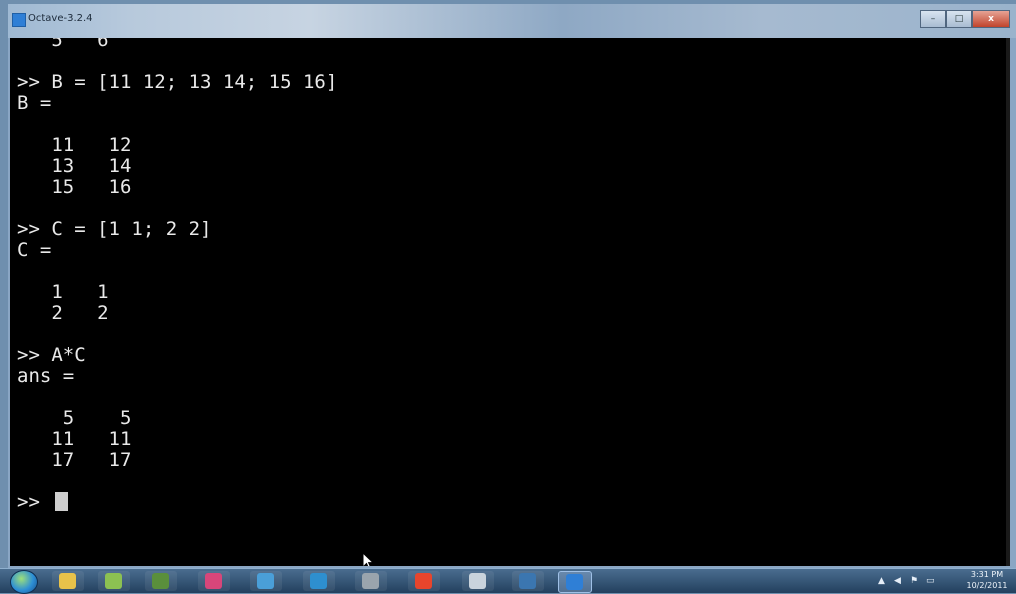  What do you see at coordinates (941, 581) in the screenshot?
I see `system-tray: ▲ ◀ ⚑ ▭ 3:31 PM 10/2/2011` at bounding box center [941, 581].